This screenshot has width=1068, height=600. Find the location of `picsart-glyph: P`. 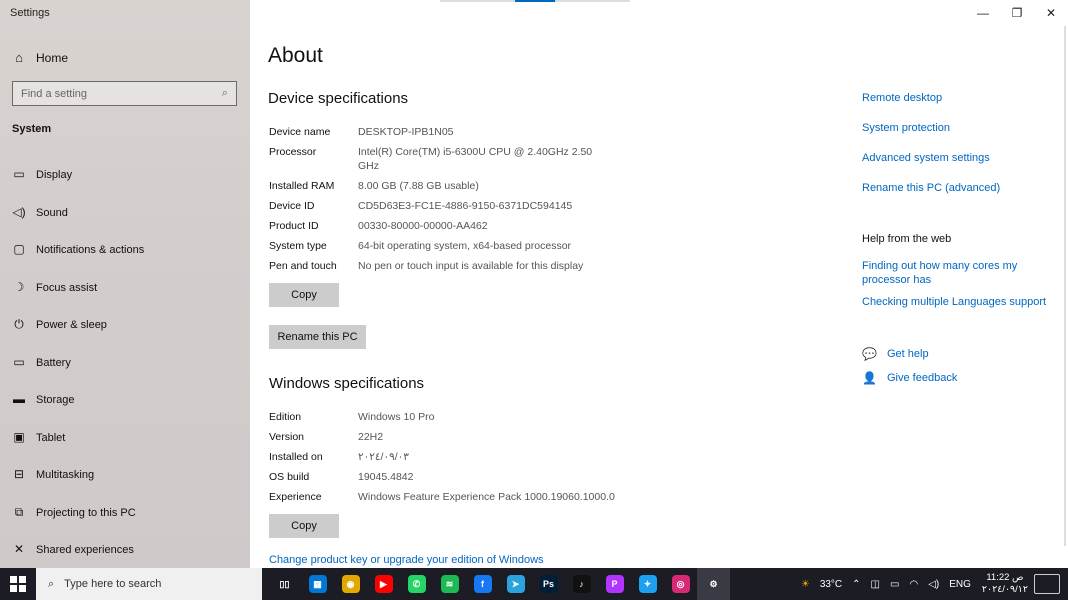

picsart-glyph: P is located at coordinates (614, 584).